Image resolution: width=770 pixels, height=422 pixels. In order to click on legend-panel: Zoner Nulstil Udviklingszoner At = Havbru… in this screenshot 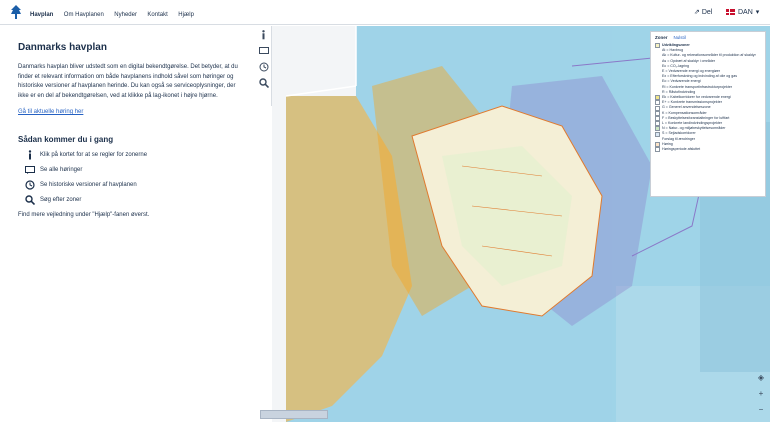, I will do `click(708, 114)`.